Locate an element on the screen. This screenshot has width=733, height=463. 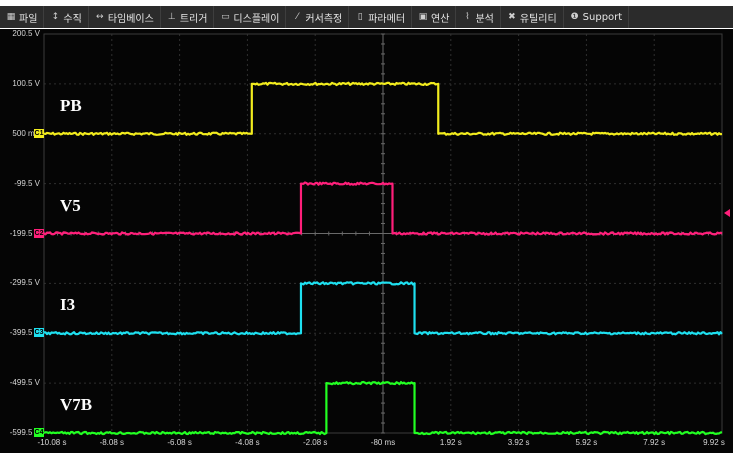
channel-marker-c3: C3 is located at coordinates (39, 333).